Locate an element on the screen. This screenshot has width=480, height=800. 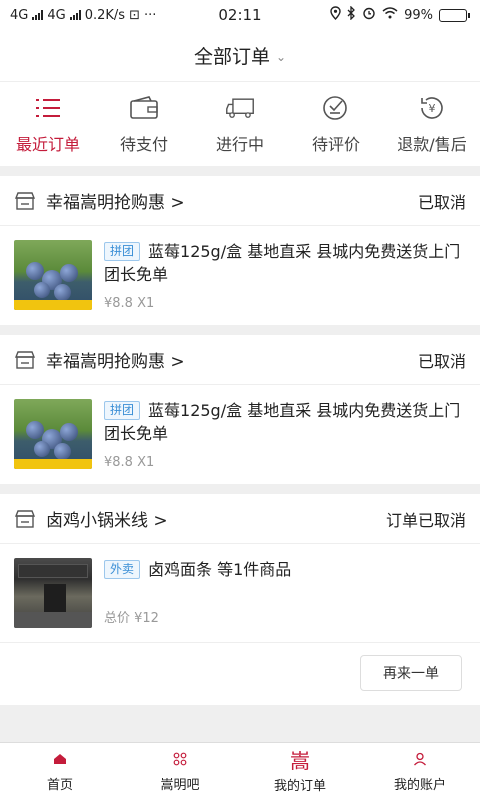
bluetooth-icon is located at coordinates (351, 14).